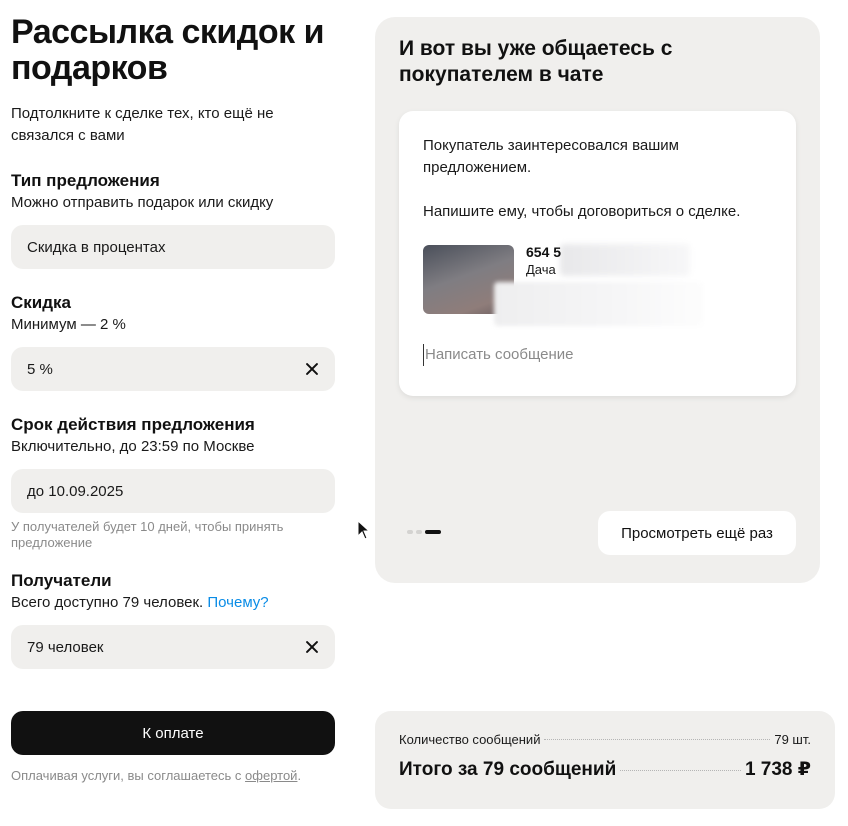 The image size is (848, 826). Describe the element at coordinates (75, 491) in the screenshot. I see `validity-value: до 10.09.2025` at that location.